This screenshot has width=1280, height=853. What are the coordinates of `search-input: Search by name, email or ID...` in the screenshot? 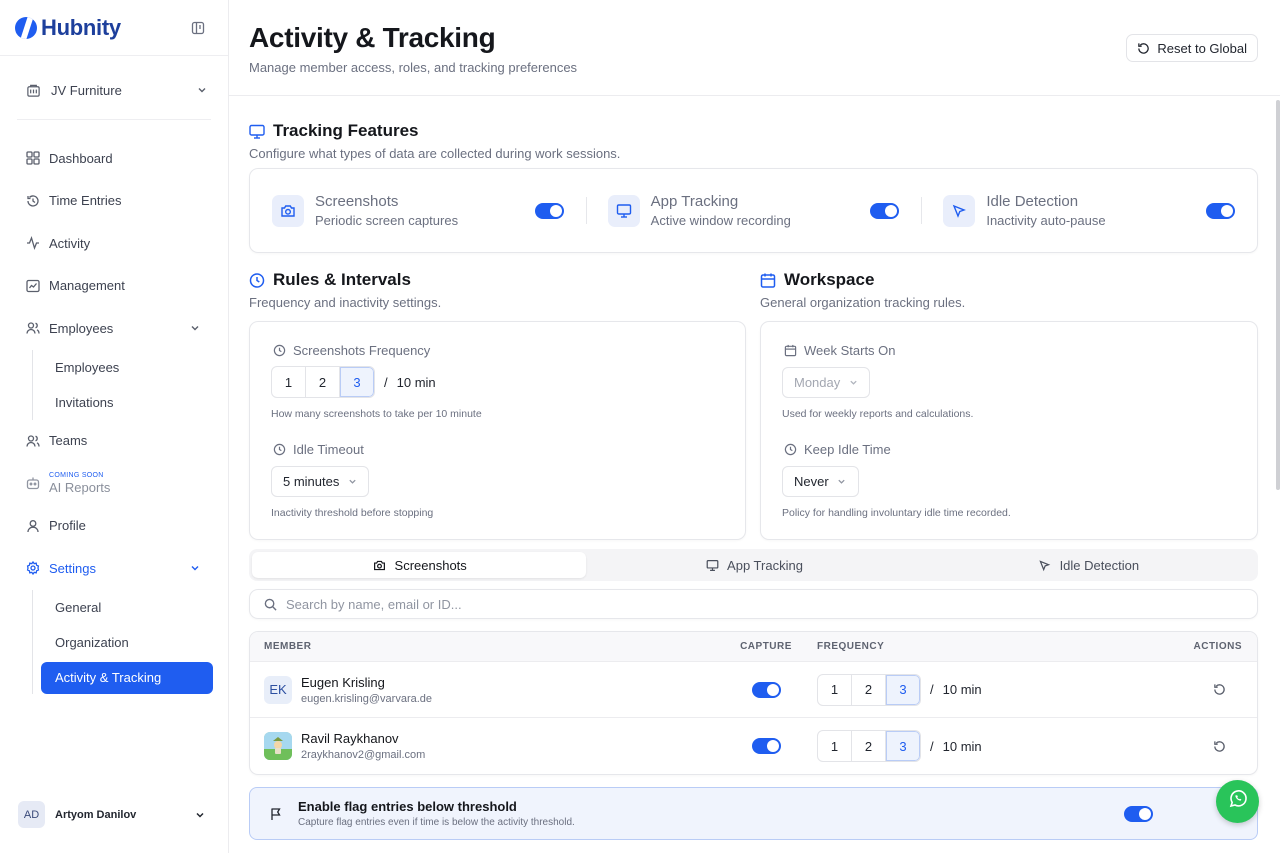 It's located at (374, 604).